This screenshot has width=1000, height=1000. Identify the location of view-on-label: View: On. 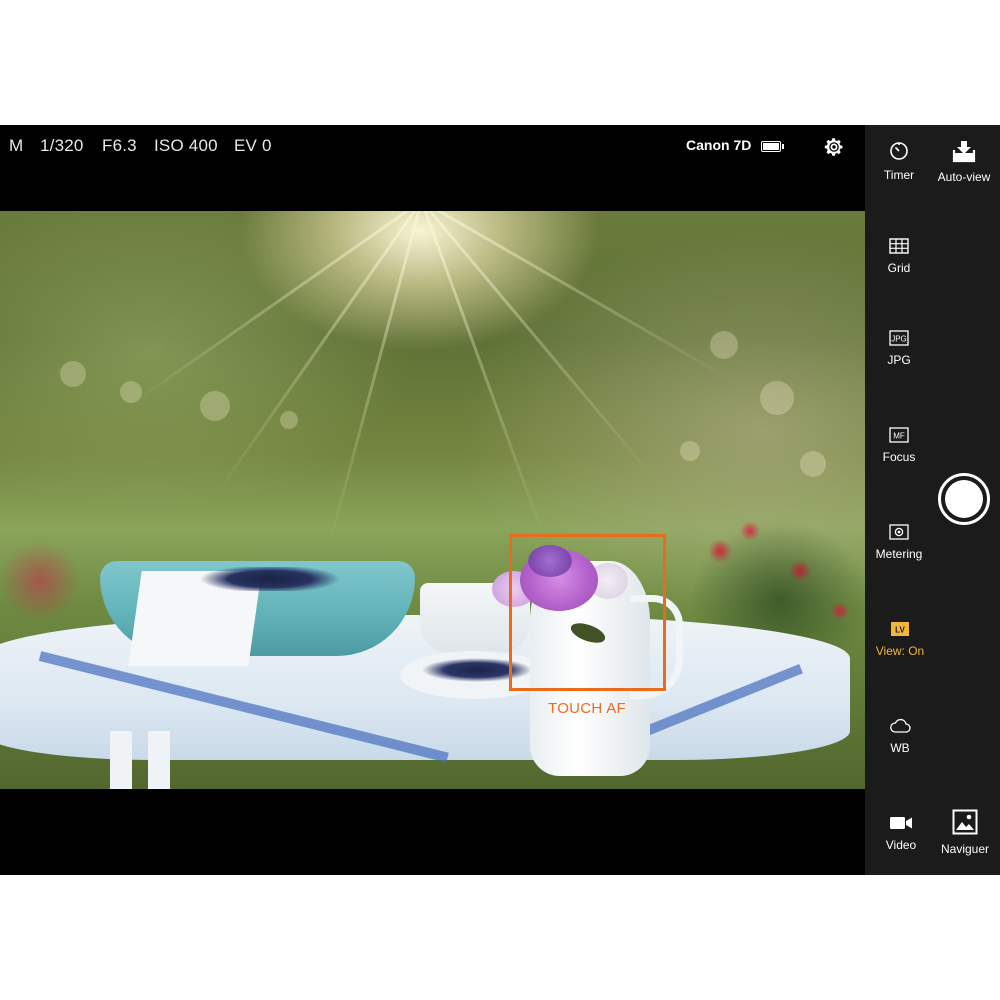
(900, 651).